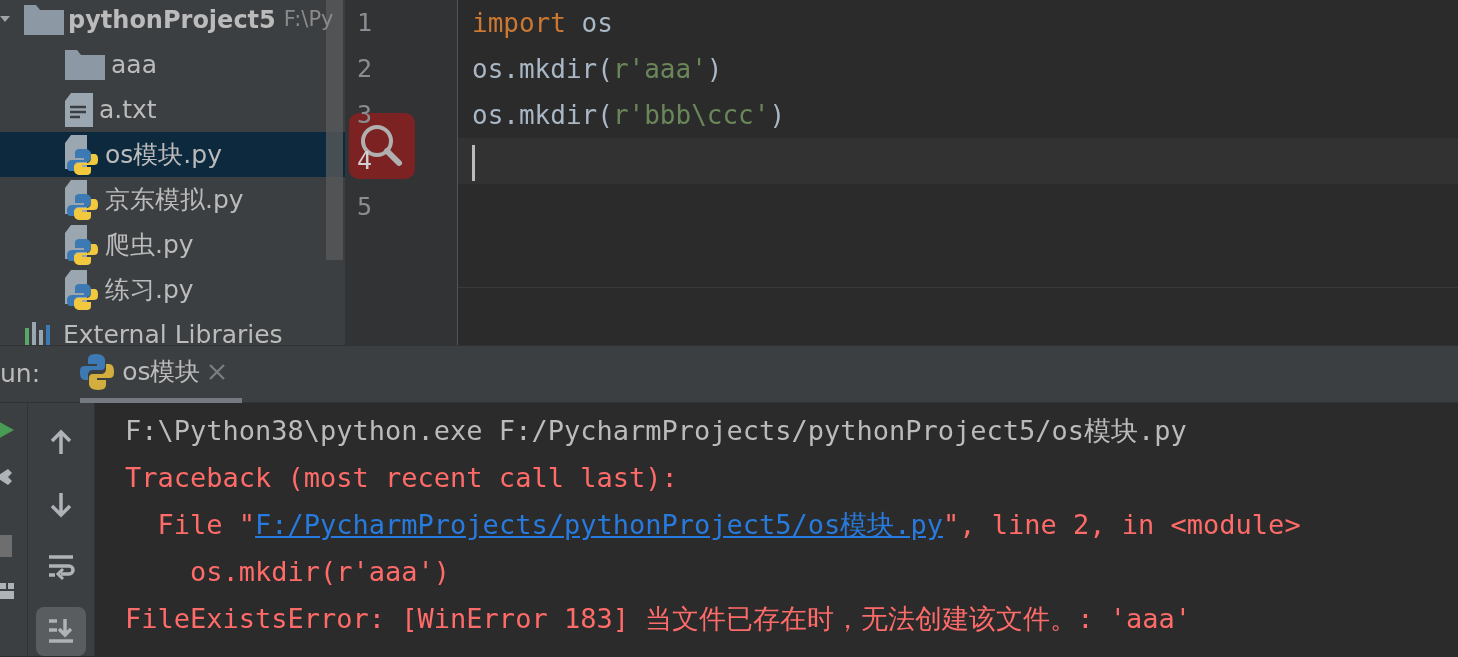 The width and height of the screenshot is (1458, 657). What do you see at coordinates (20, 374) in the screenshot?
I see `run-label: un:` at bounding box center [20, 374].